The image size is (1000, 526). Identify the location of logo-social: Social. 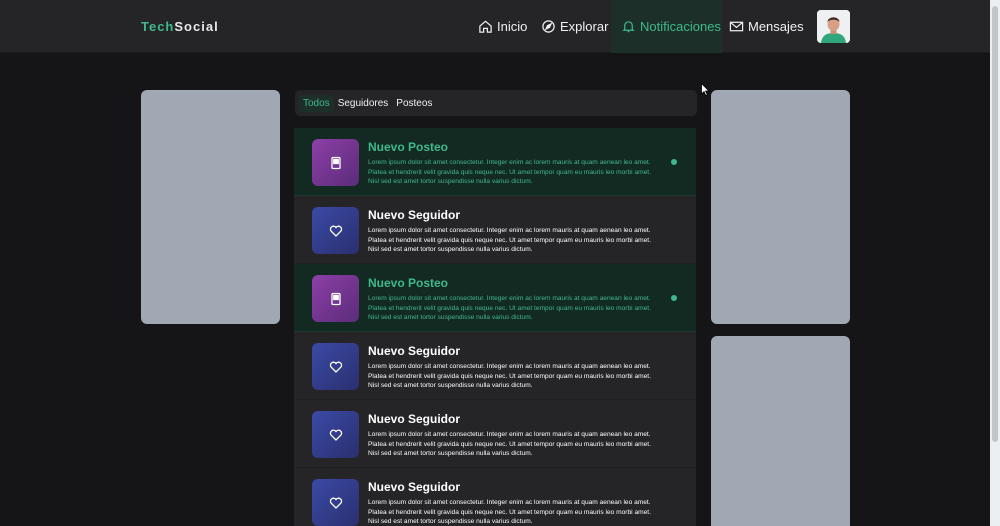
(196, 26).